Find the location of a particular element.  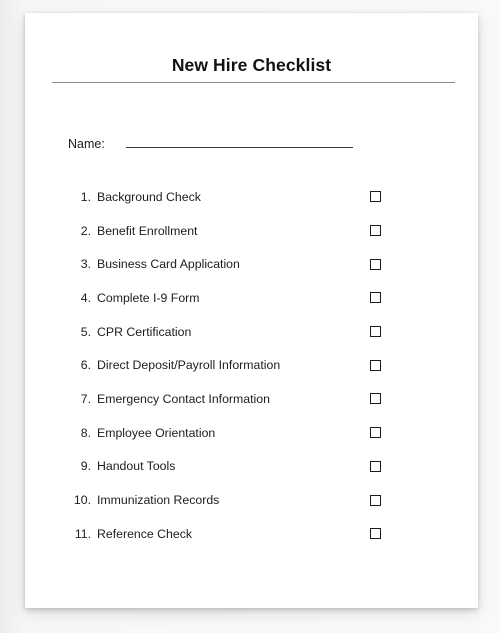

checklist-item-number: 5. is located at coordinates (85, 331).